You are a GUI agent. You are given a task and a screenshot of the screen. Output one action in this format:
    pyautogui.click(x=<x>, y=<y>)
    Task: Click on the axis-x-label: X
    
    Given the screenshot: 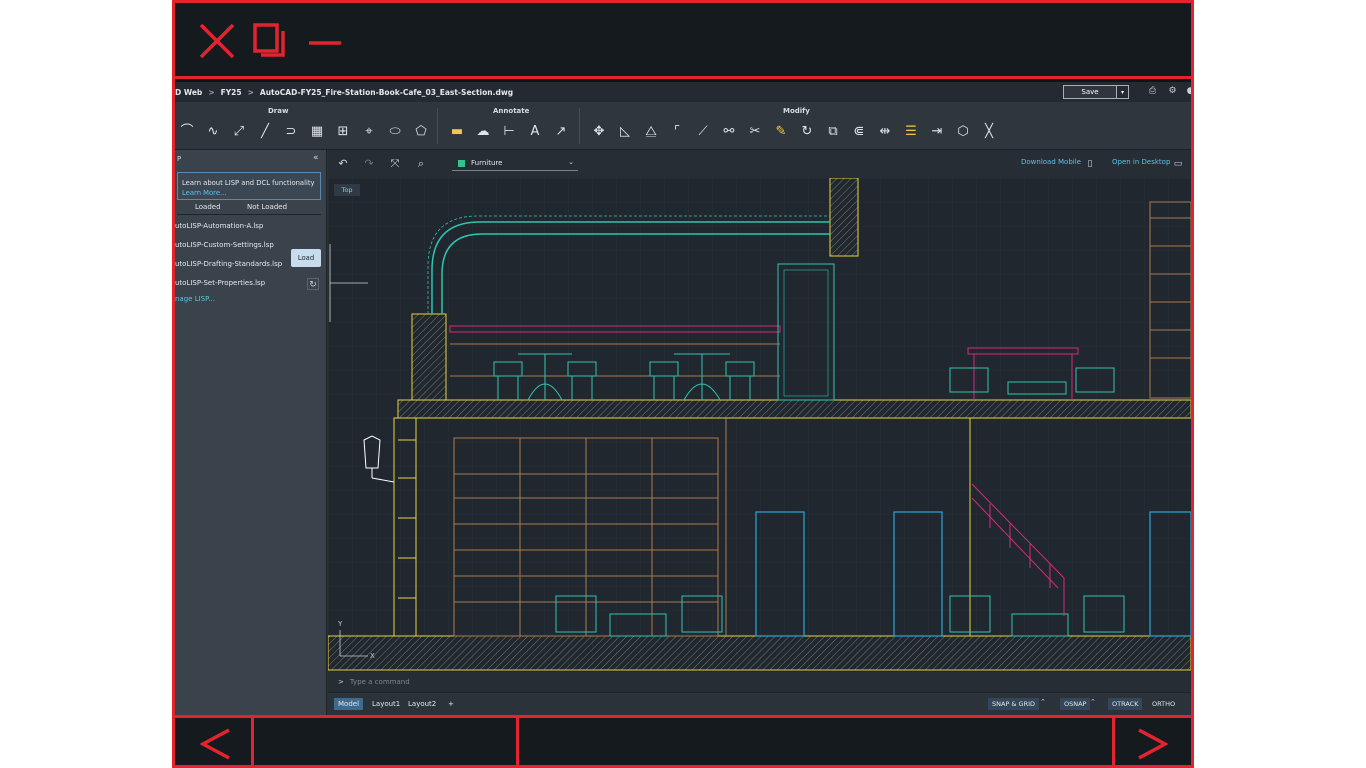 What is the action you would take?
    pyautogui.click(x=372, y=656)
    